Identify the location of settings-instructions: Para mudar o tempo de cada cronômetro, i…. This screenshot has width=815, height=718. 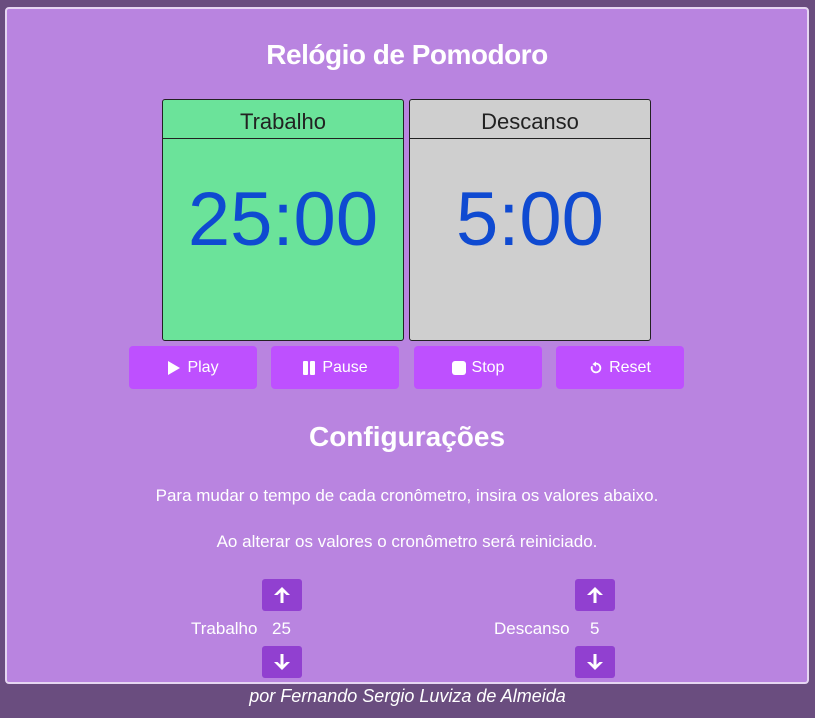
(407, 495).